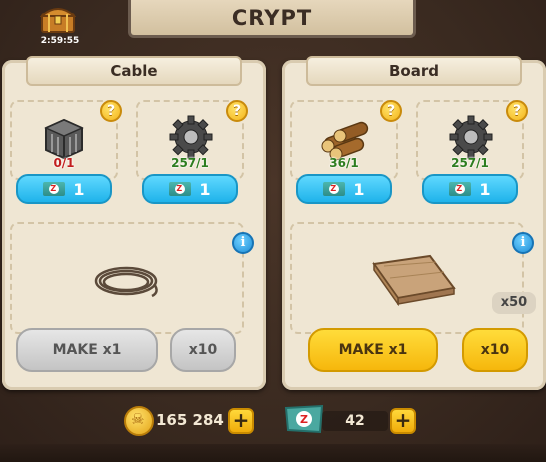 The width and height of the screenshot is (546, 462). I want to click on svg-text: Z, so click(304, 419).